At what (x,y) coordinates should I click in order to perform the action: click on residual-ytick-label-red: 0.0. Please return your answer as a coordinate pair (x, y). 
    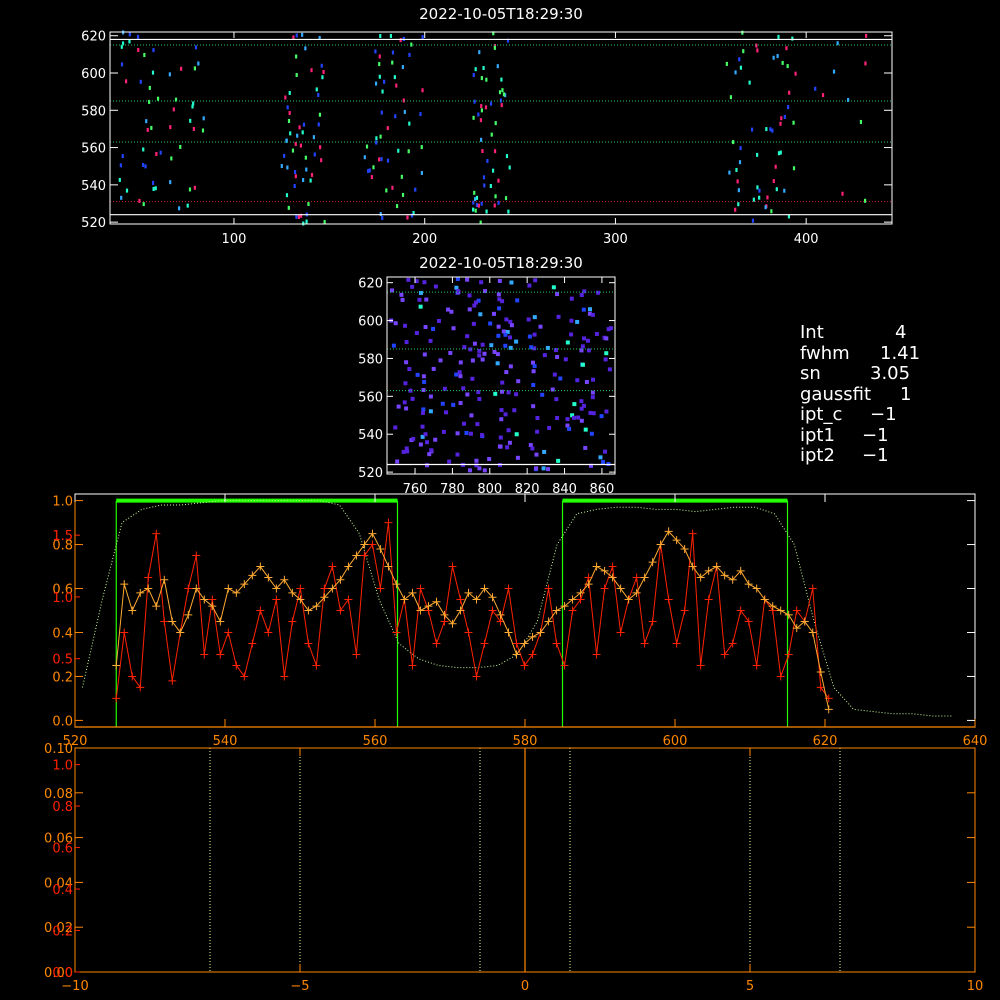
    Looking at the image, I should click on (62, 973).